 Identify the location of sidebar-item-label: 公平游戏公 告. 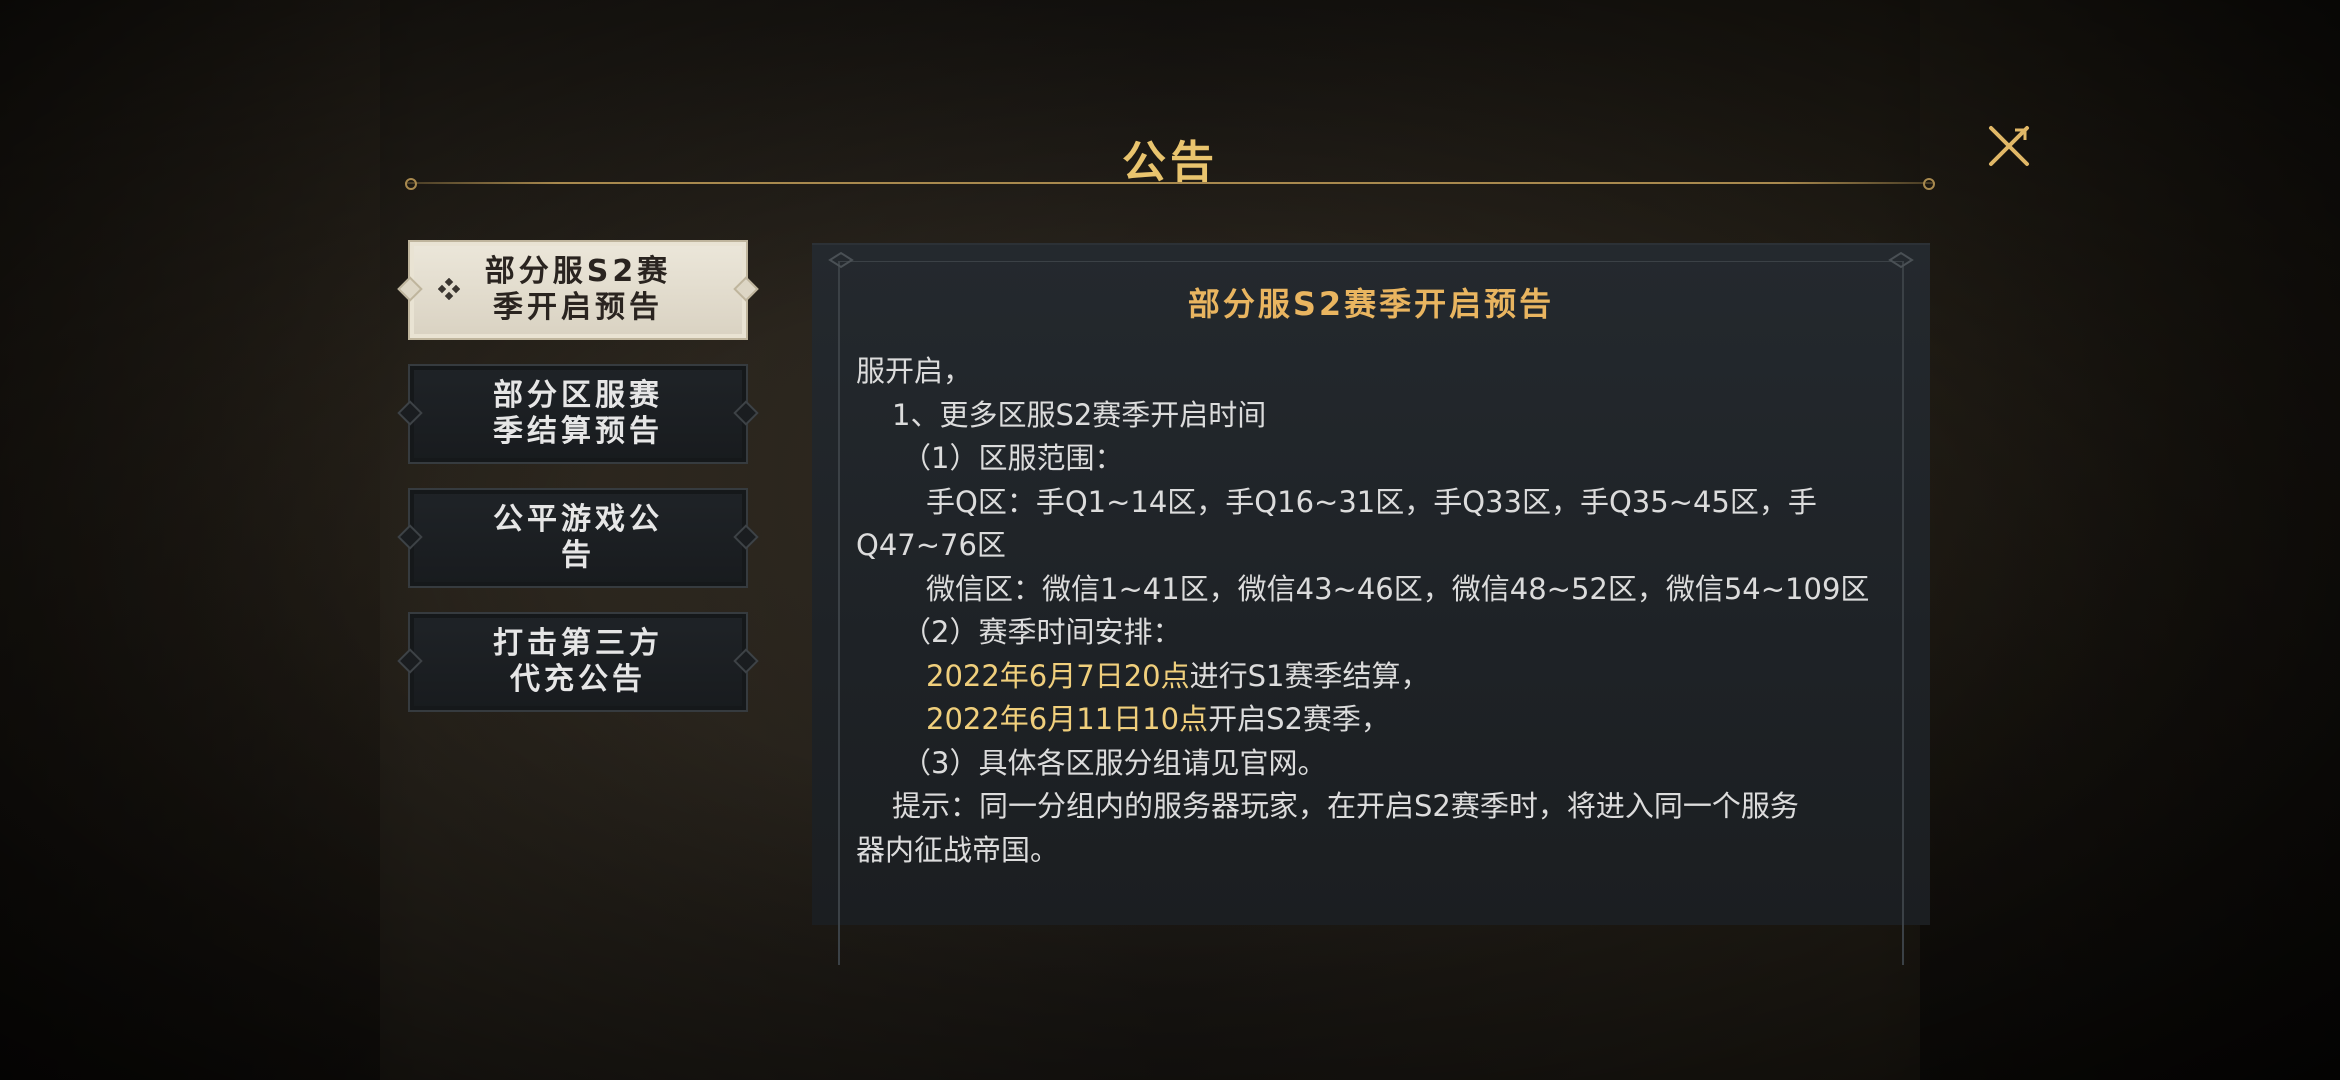
(578, 537).